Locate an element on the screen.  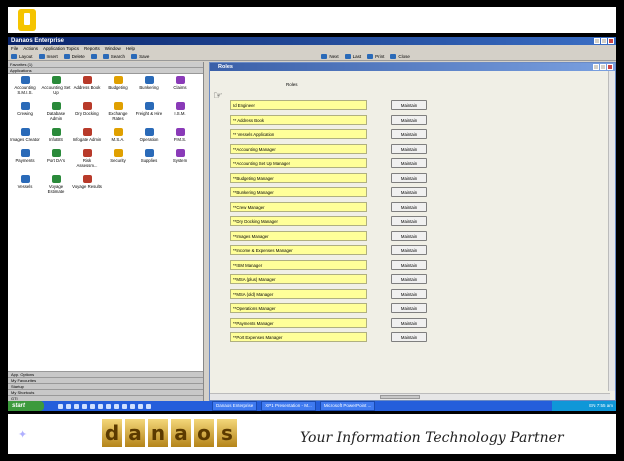
scrollbar-thumb is located at coordinates (400, 397).